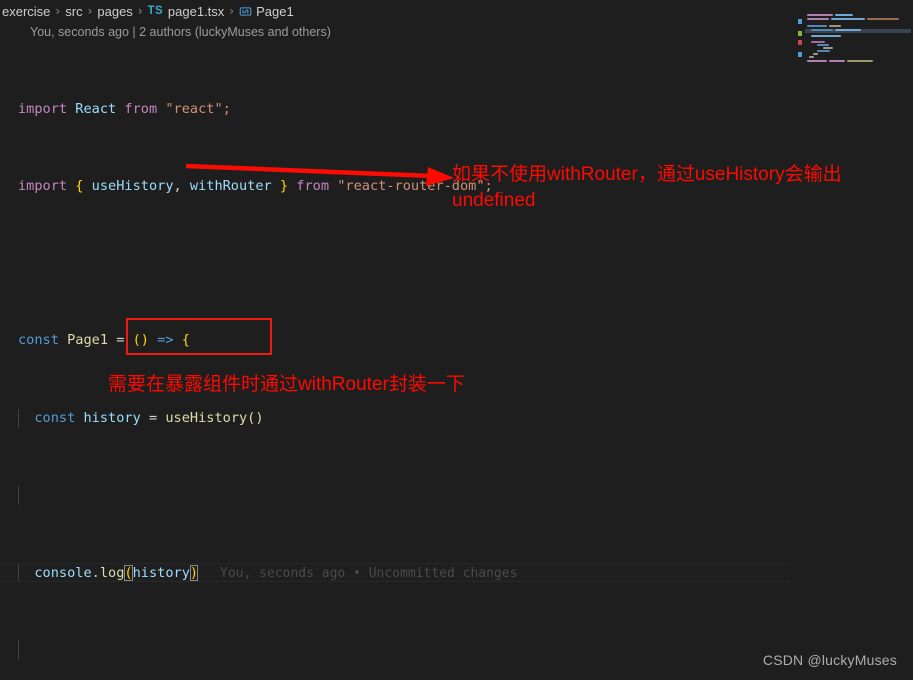 The image size is (913, 680). What do you see at coordinates (230, 186) in the screenshot?
I see `token-with-router: withRouter` at bounding box center [230, 186].